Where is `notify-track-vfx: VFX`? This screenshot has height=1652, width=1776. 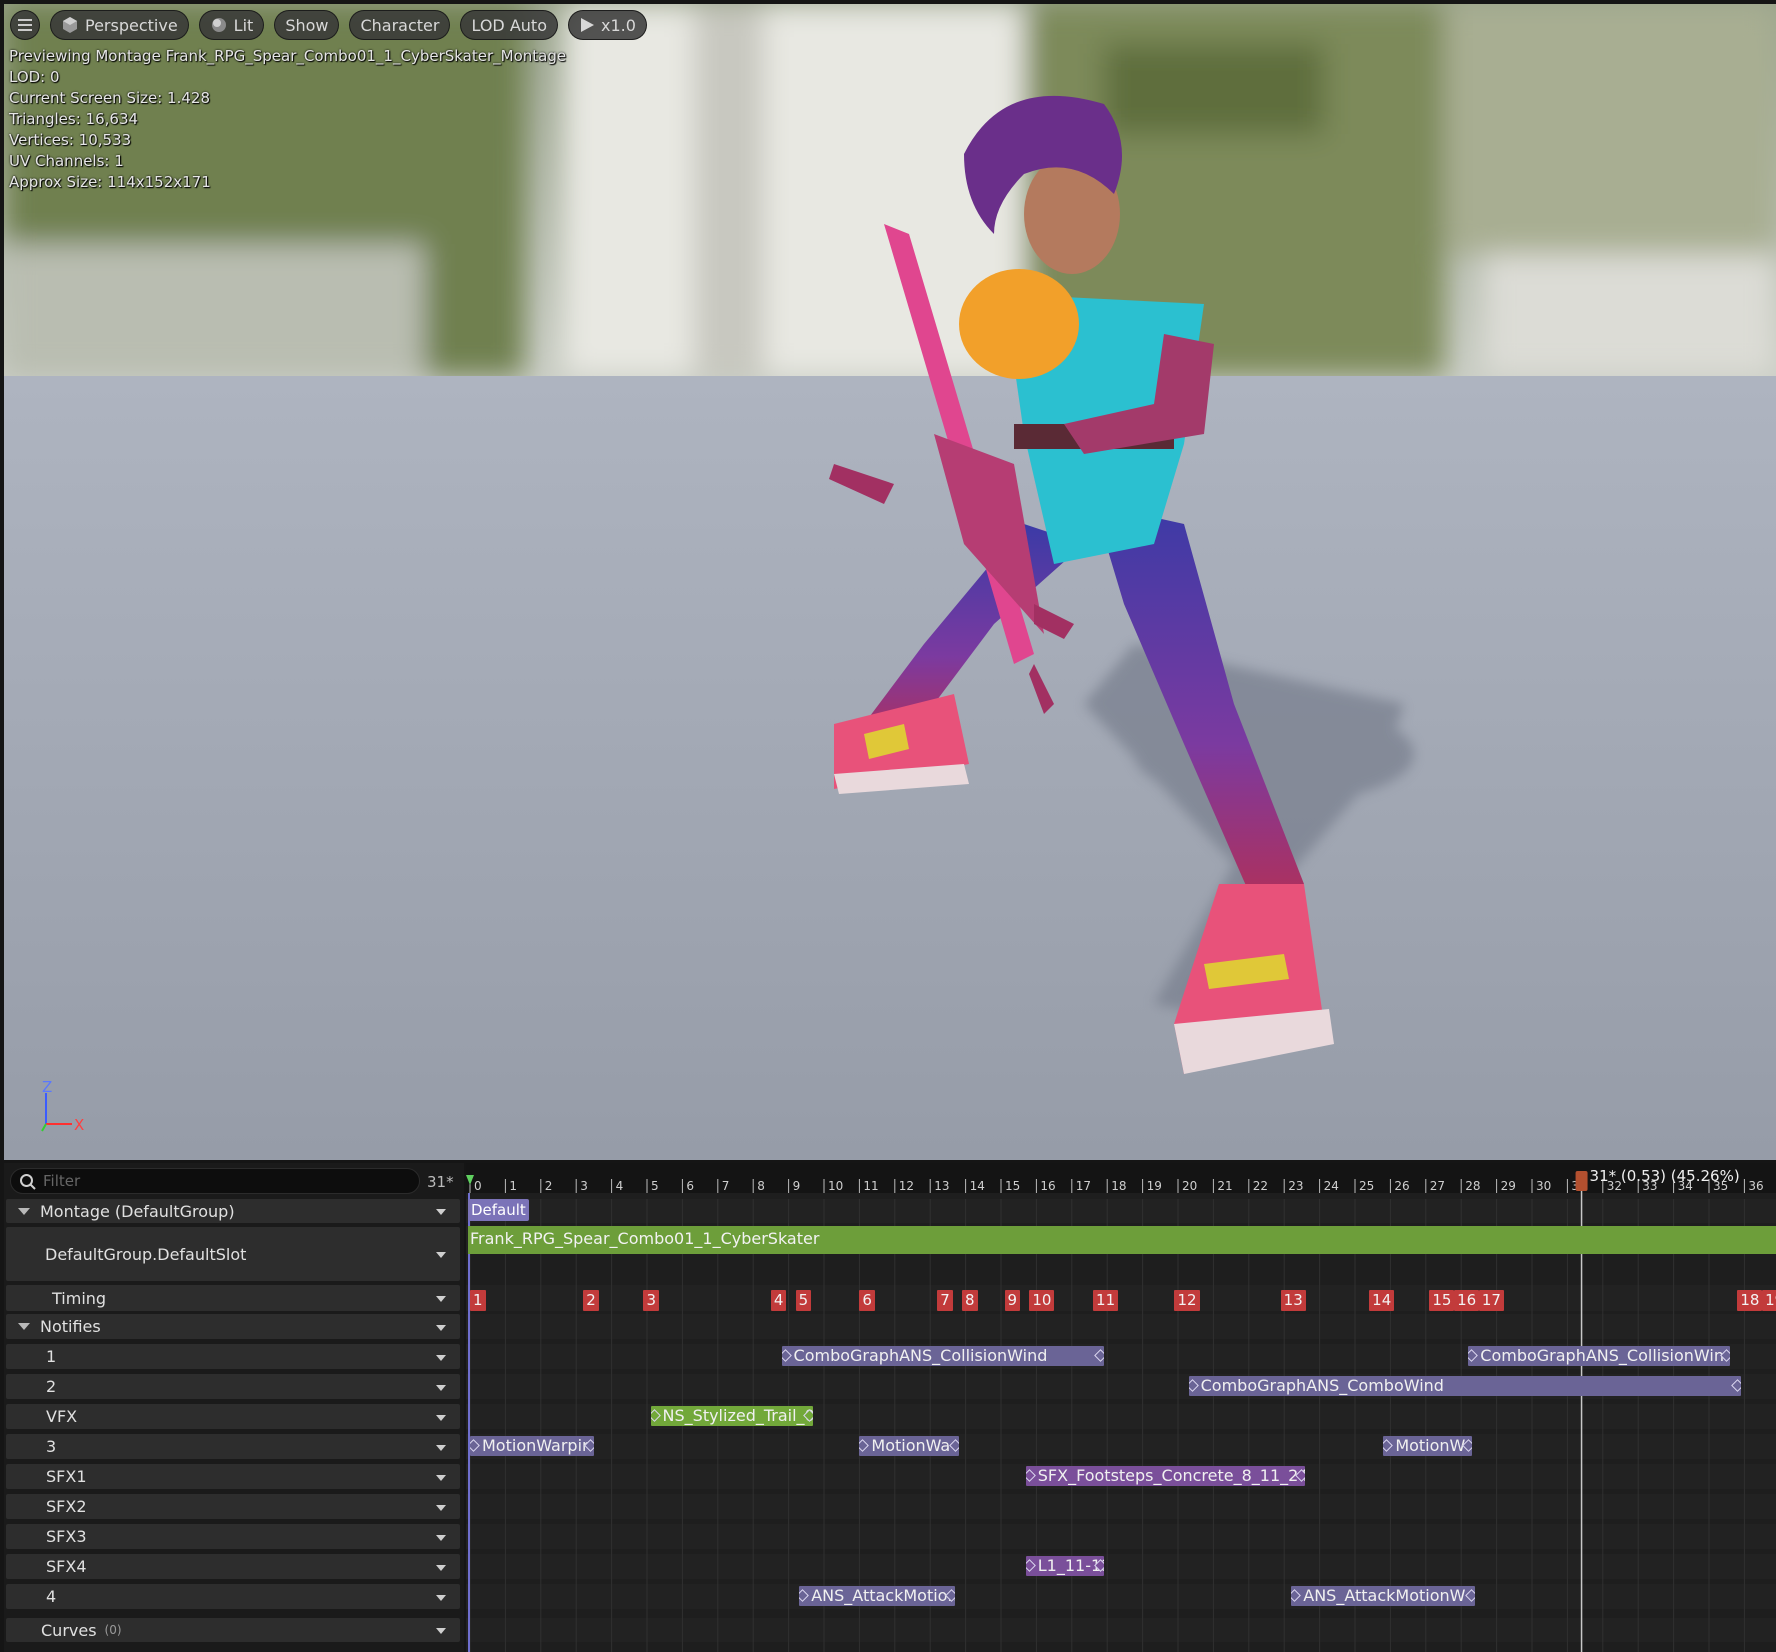
notify-track-vfx: VFX is located at coordinates (233, 1416).